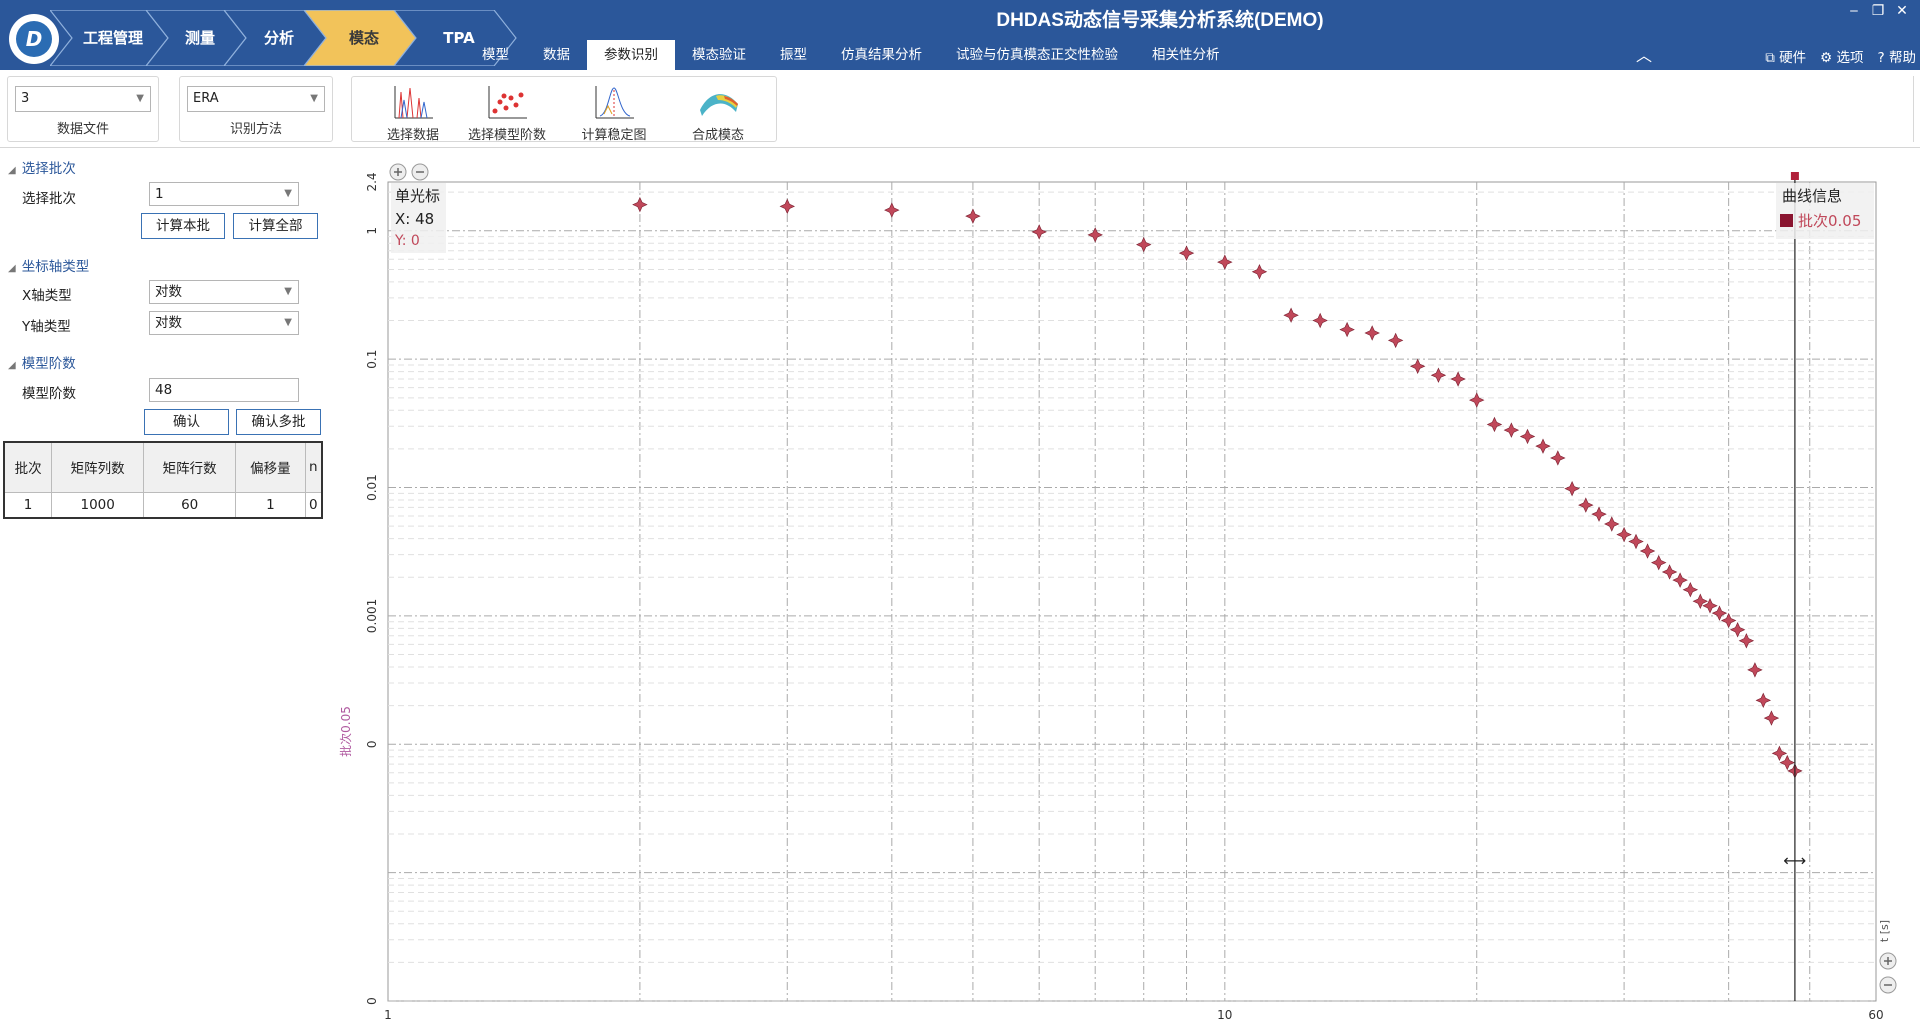 The height and width of the screenshot is (1028, 1920). Describe the element at coordinates (881, 55) in the screenshot. I see `tab-5: 仿真结果分析` at that location.